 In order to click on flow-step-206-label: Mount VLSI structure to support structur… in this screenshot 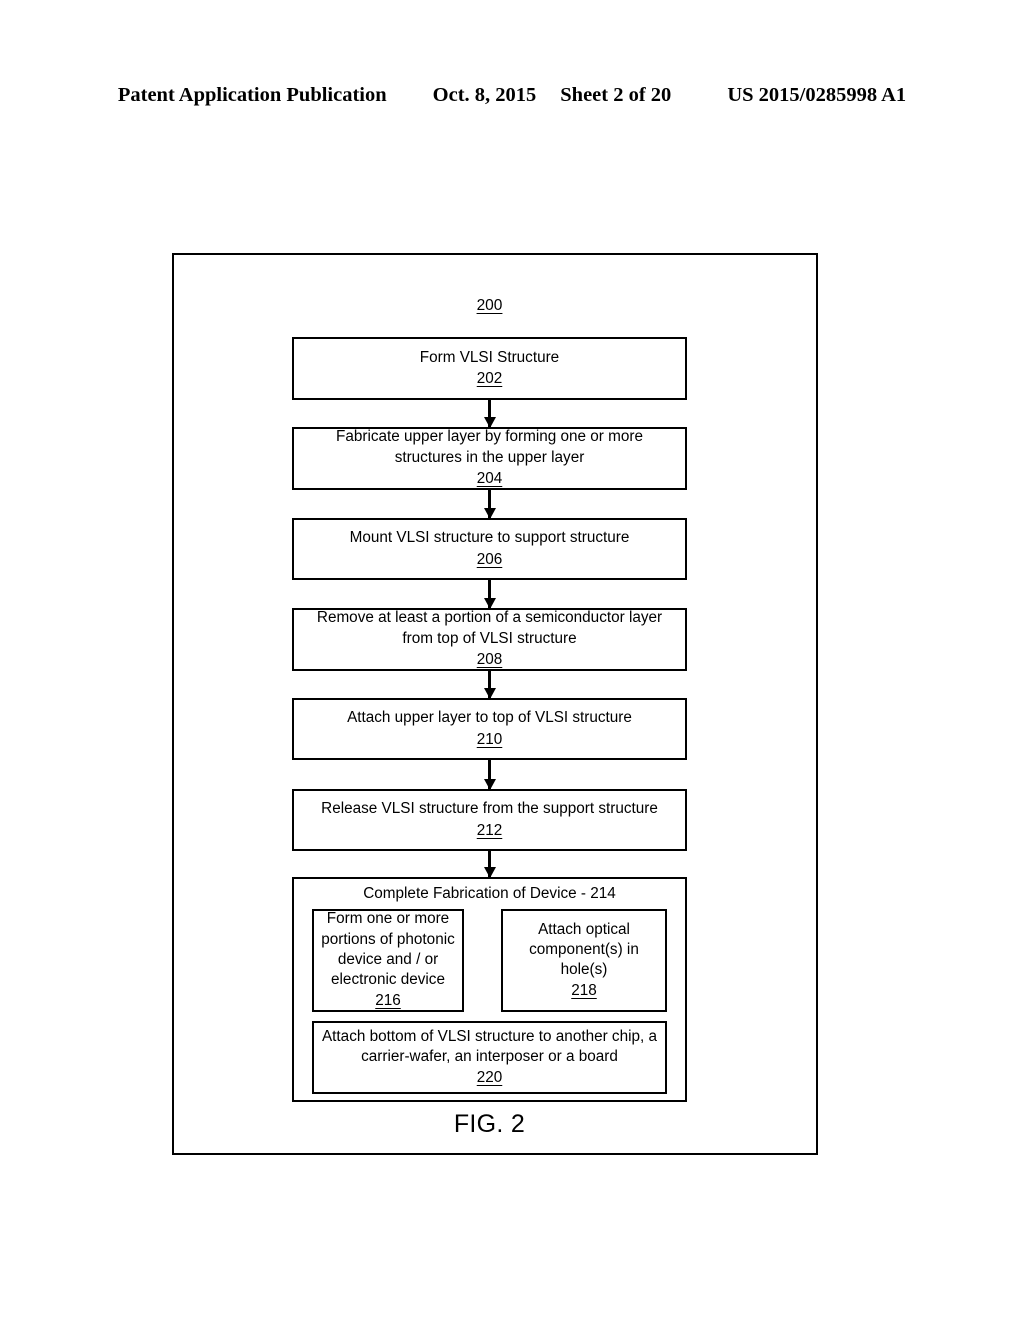, I will do `click(489, 538)`.